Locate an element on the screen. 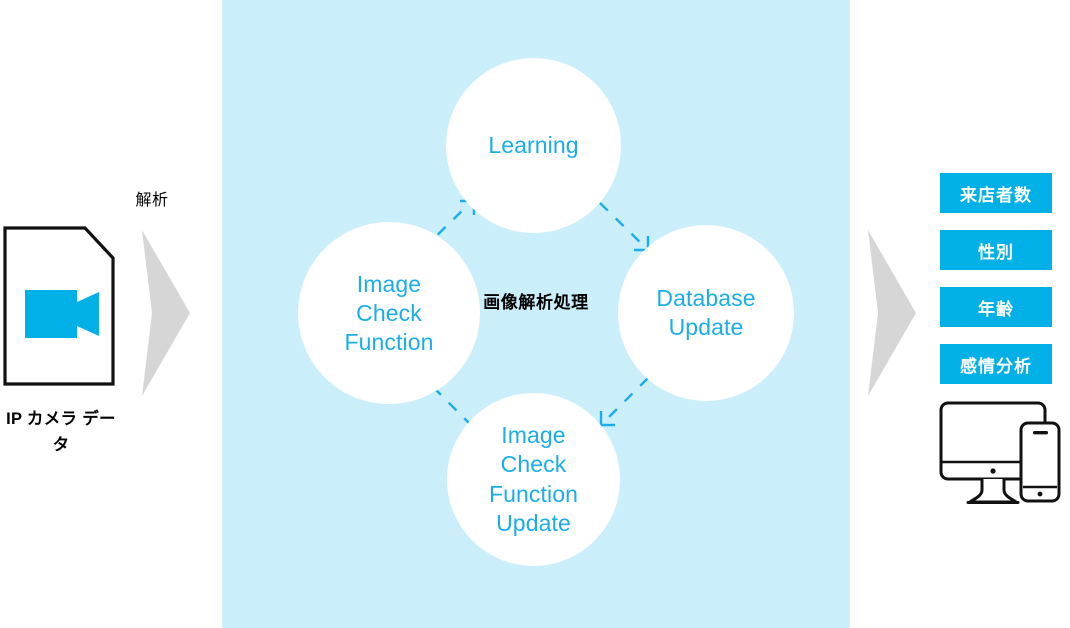  chevron-right-arrow-icon is located at coordinates (168, 313).